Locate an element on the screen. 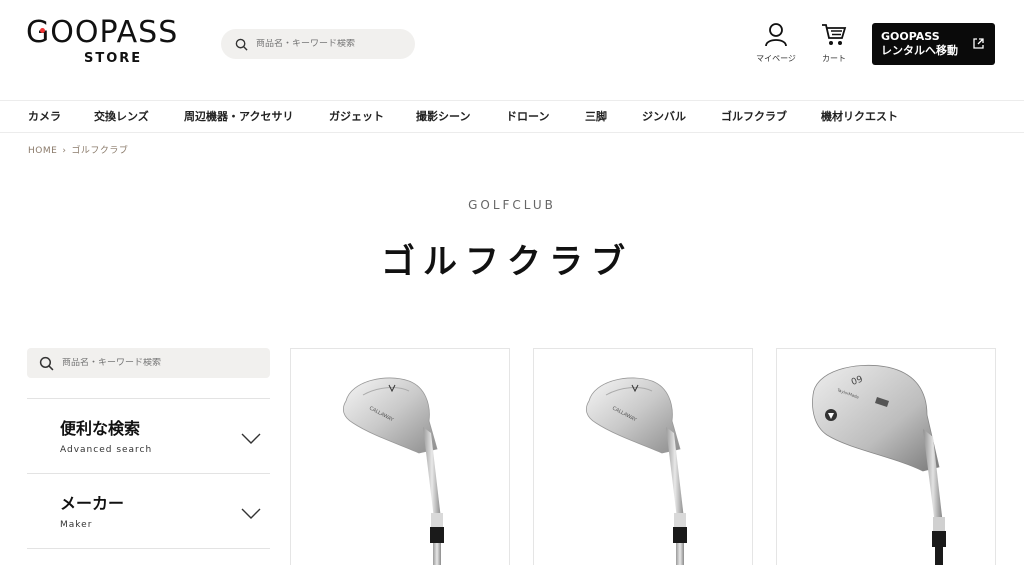 The height and width of the screenshot is (565, 1024). nav-item-gimbal: ジンバル is located at coordinates (664, 116).